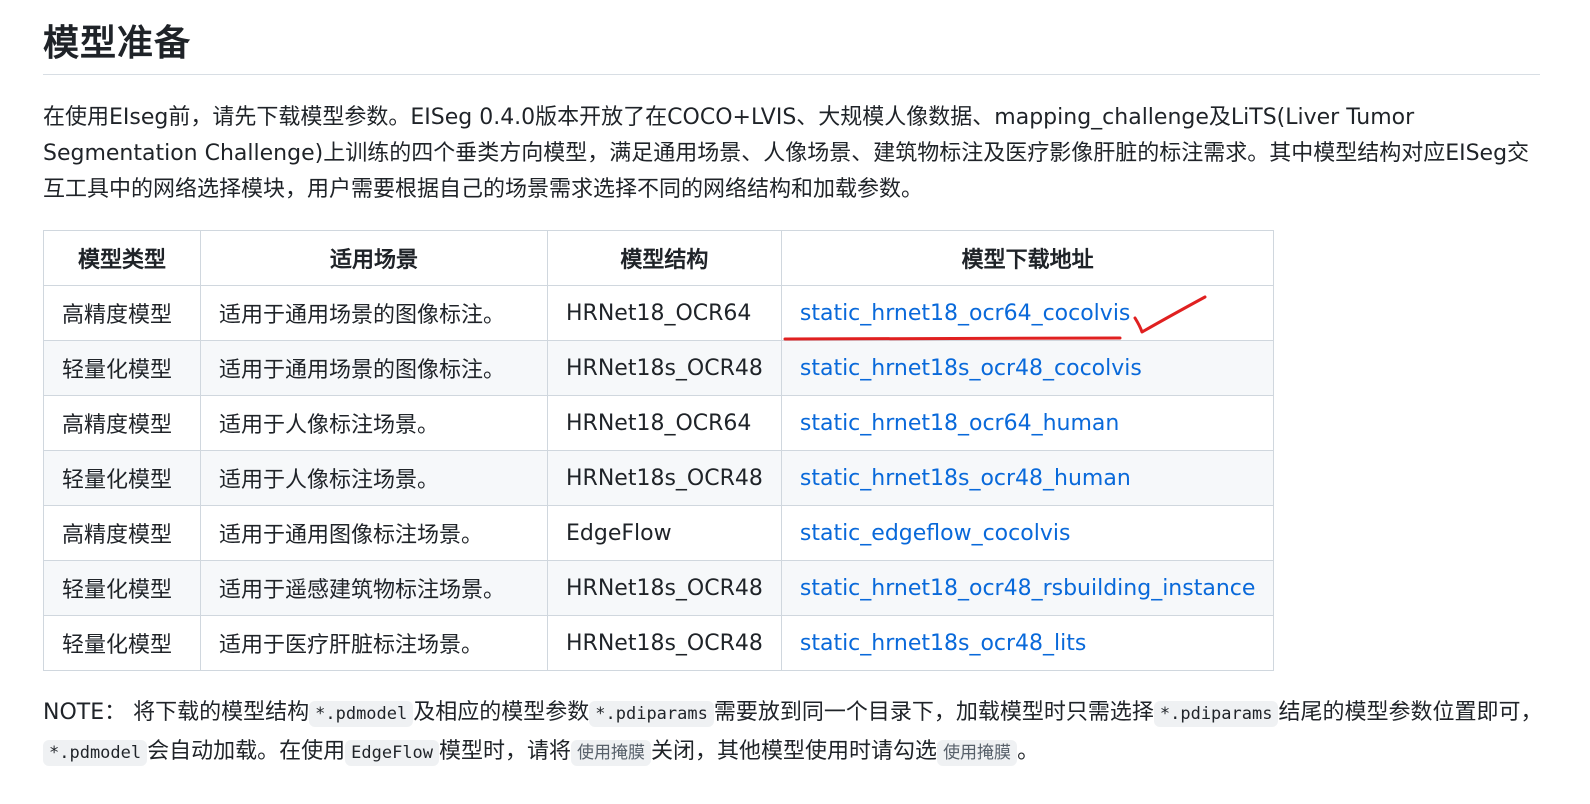  Describe the element at coordinates (374, 533) in the screenshot. I see `scenario-cell: 适用于通用图像标注场景。` at that location.